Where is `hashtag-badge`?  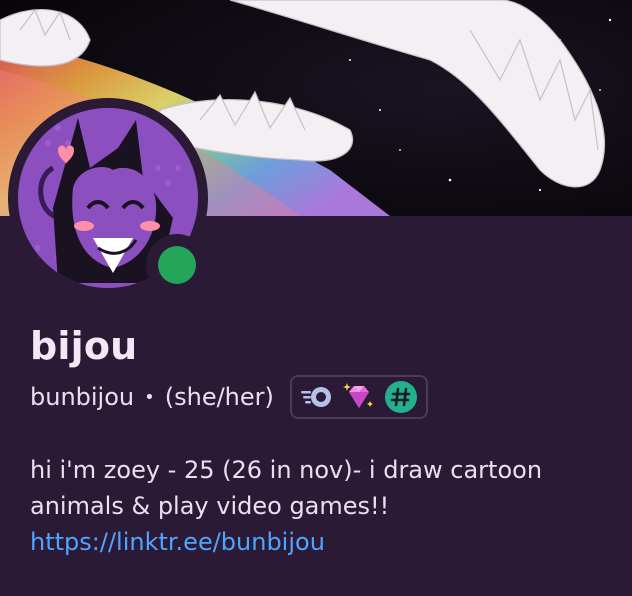 hashtag-badge is located at coordinates (401, 397).